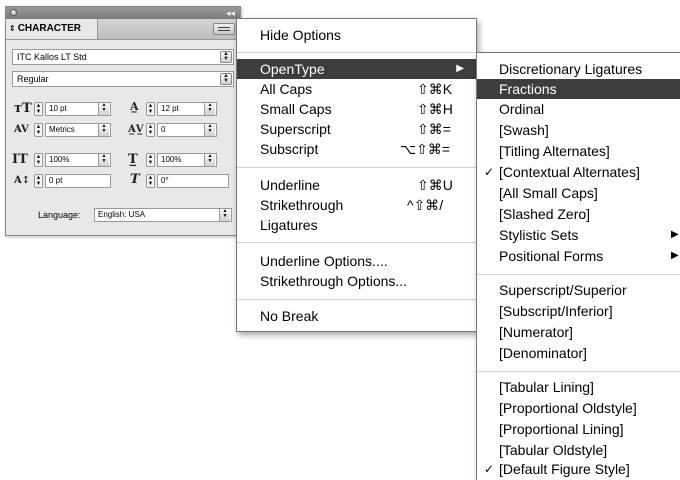 This screenshot has width=680, height=480. Describe the element at coordinates (103, 160) in the screenshot. I see `vertical-scale-dropdown-icon: ▲ ▼` at that location.